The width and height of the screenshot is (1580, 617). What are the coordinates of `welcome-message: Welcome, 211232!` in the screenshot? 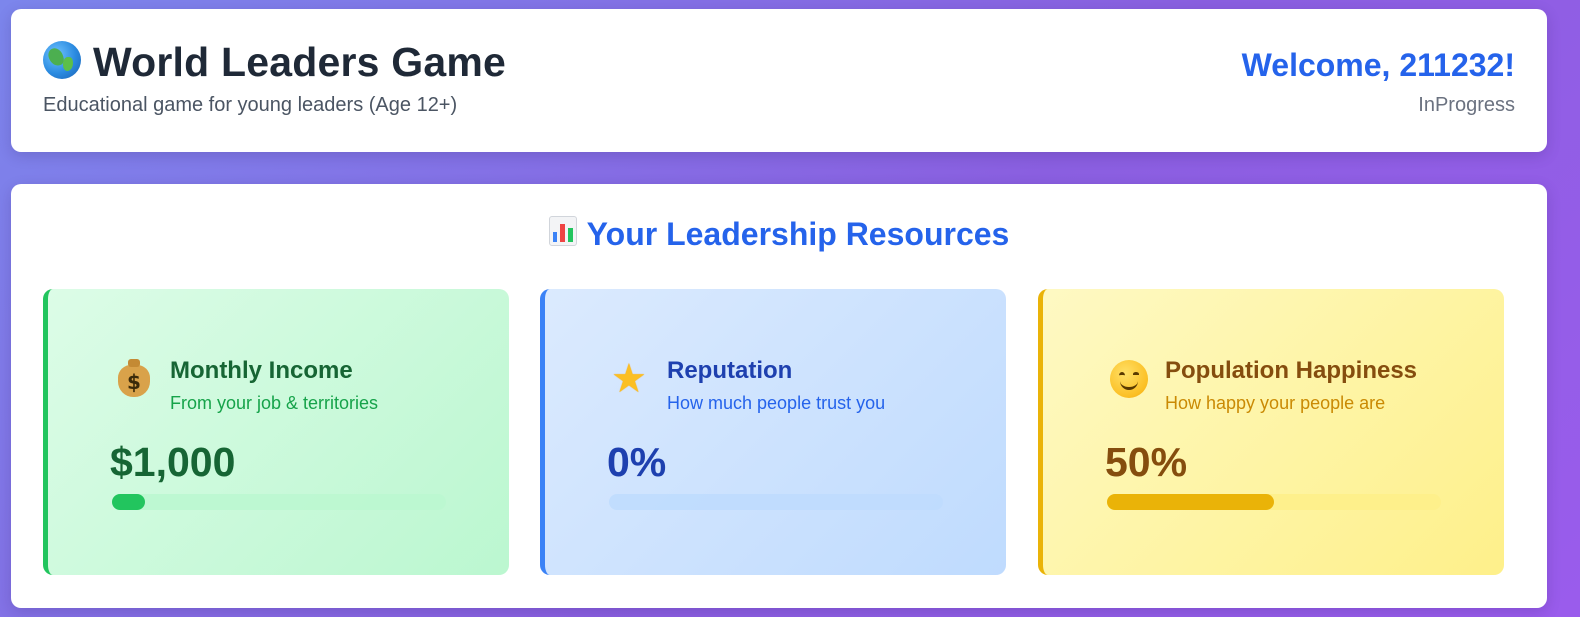 It's located at (1378, 65).